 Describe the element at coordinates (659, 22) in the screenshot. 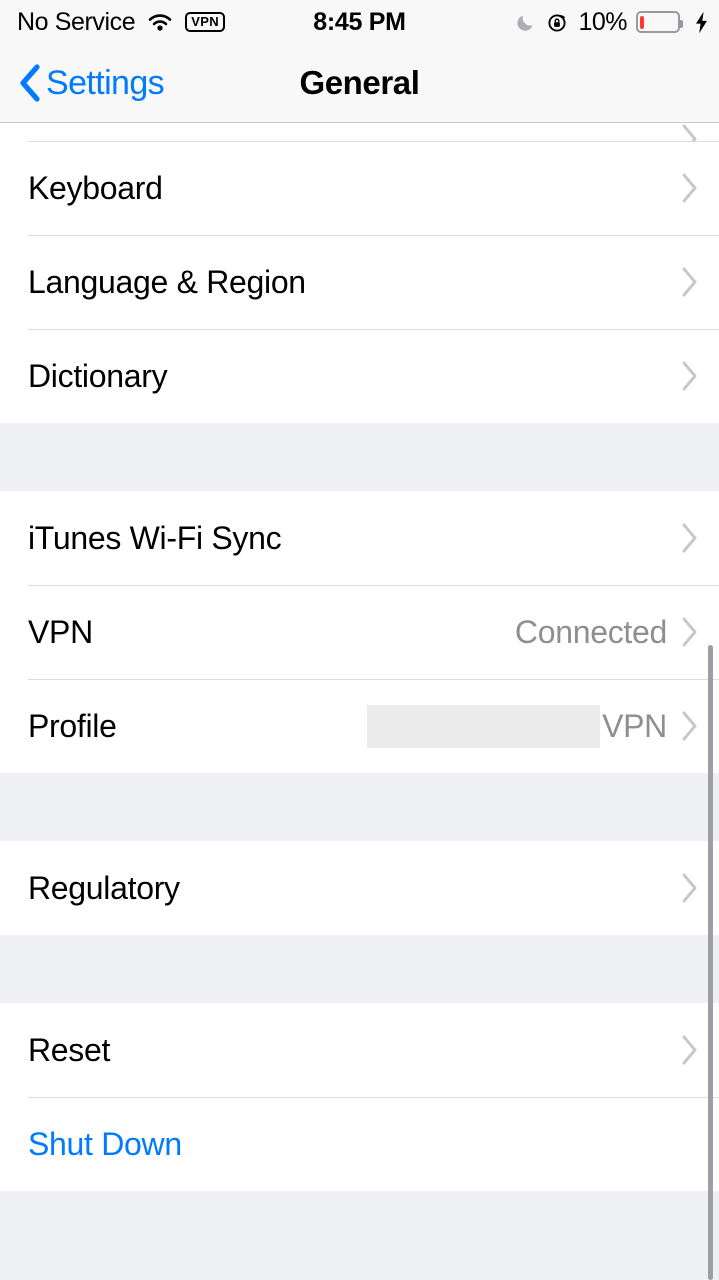

I see `battery-icon` at that location.